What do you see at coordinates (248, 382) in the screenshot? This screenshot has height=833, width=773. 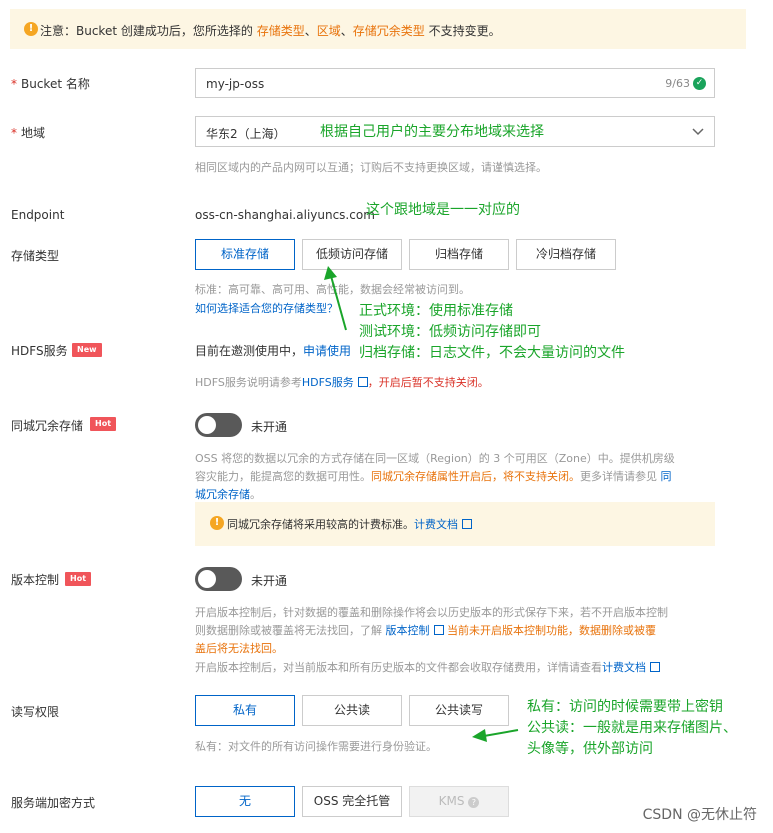 I see `hdfs-hint-text: HDFS服务说明请参考` at bounding box center [248, 382].